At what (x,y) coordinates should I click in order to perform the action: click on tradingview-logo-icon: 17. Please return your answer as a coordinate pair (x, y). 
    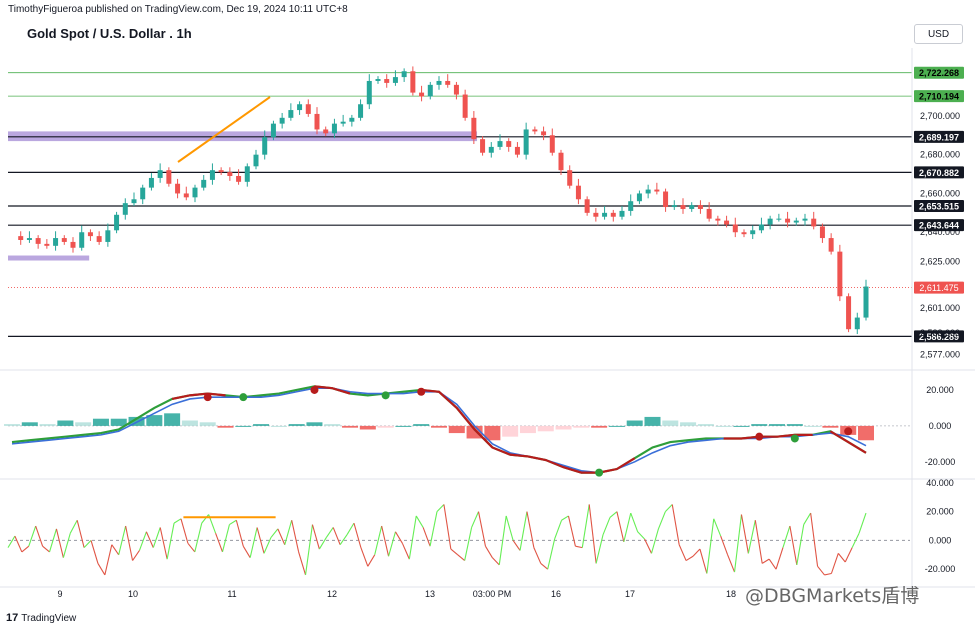
    Looking at the image, I should click on (12, 618).